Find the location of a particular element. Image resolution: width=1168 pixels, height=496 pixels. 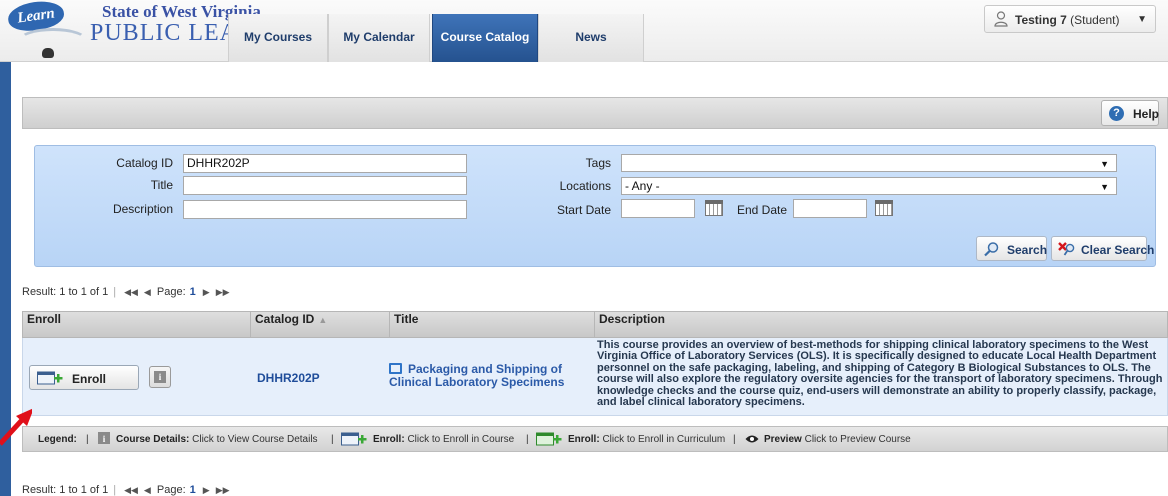

catalog-id-label: Catalog ID is located at coordinates (144, 163).